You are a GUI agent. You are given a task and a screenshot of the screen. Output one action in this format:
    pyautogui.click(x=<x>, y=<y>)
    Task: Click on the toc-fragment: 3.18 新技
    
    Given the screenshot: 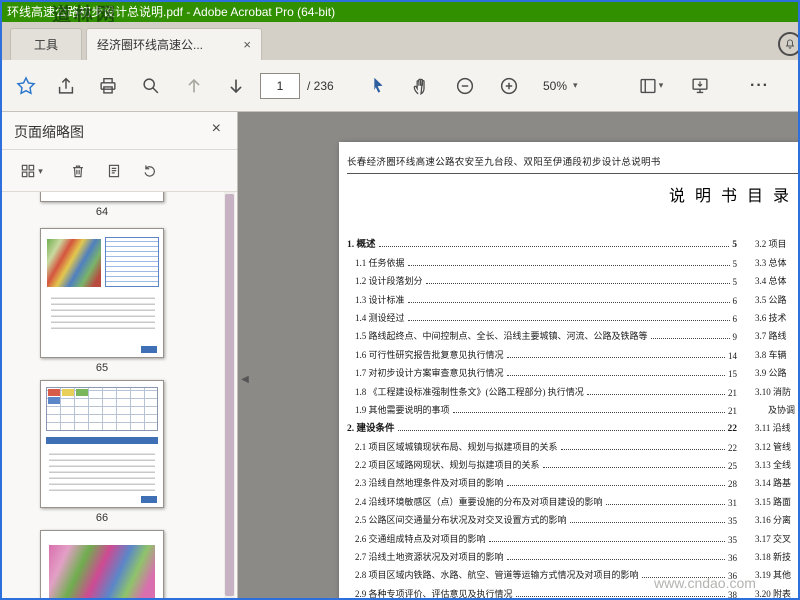 What is the action you would take?
    pyautogui.click(x=773, y=557)
    